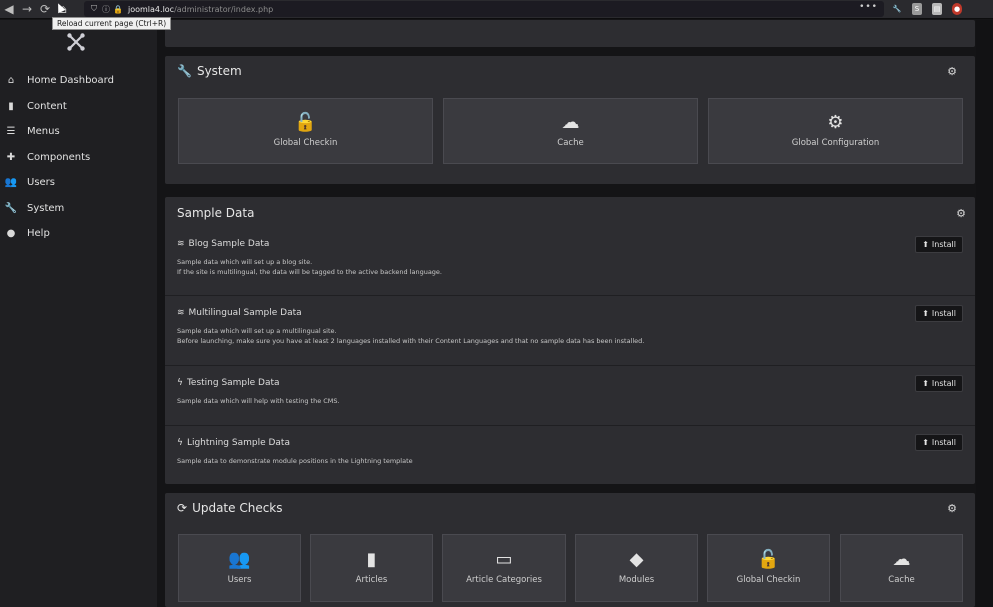  What do you see at coordinates (78, 132) in the screenshot?
I see `sidebar-item-menus: ☰ Menus` at bounding box center [78, 132].